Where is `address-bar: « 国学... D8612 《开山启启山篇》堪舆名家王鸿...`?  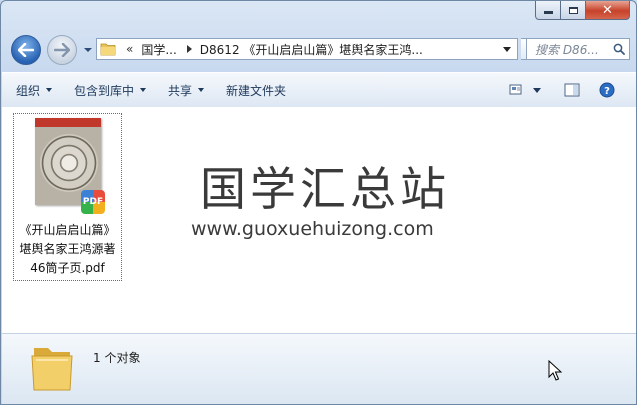 address-bar: « 国学... D8612 《开山启启山篇》堪舆名家王鸿... is located at coordinates (307, 49).